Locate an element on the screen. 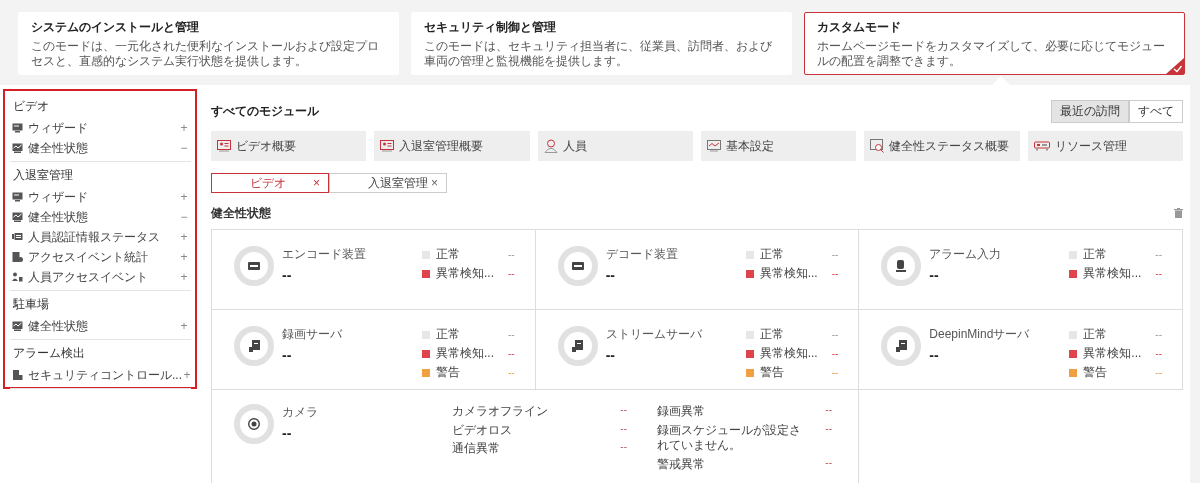 The image size is (1200, 483). card-title: 録画サーバ is located at coordinates (312, 334).